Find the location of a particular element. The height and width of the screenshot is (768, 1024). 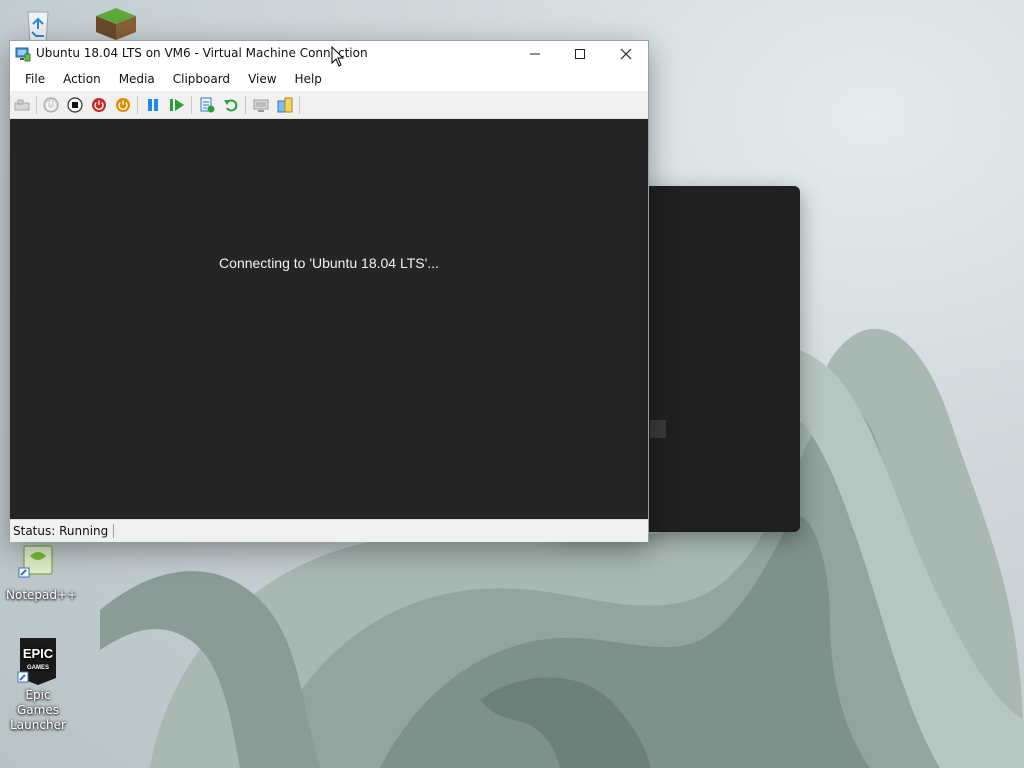

revert-button is located at coordinates (231, 105).